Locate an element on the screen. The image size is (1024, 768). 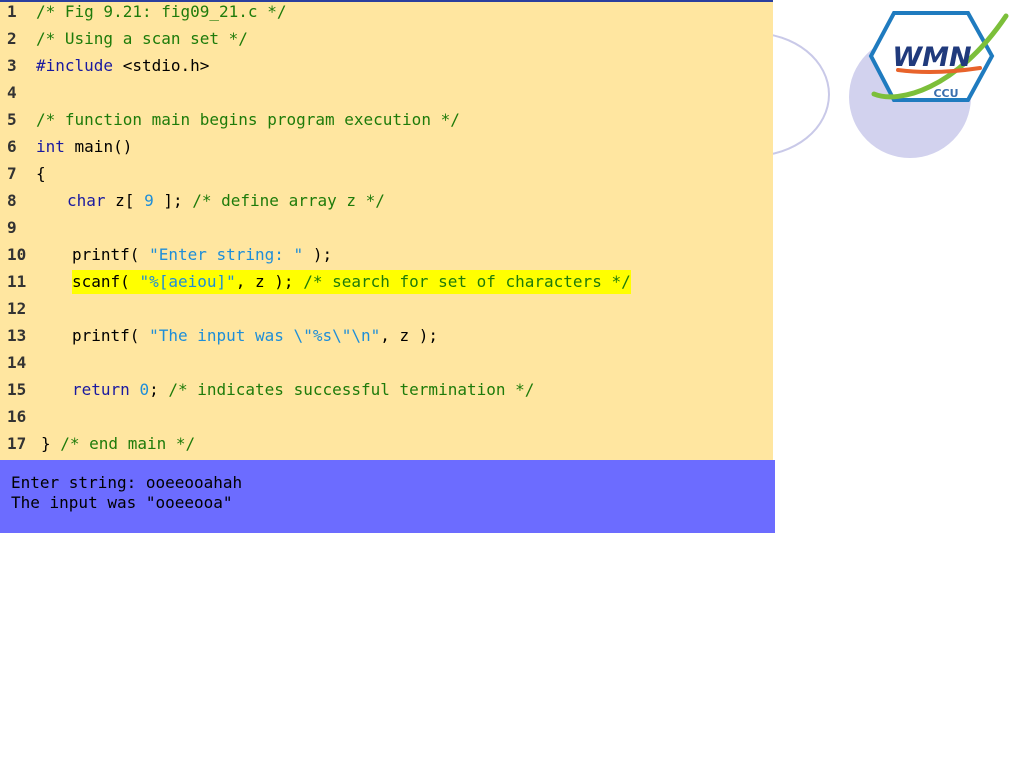
logo-bottom-text: CCU is located at coordinates (945, 93).